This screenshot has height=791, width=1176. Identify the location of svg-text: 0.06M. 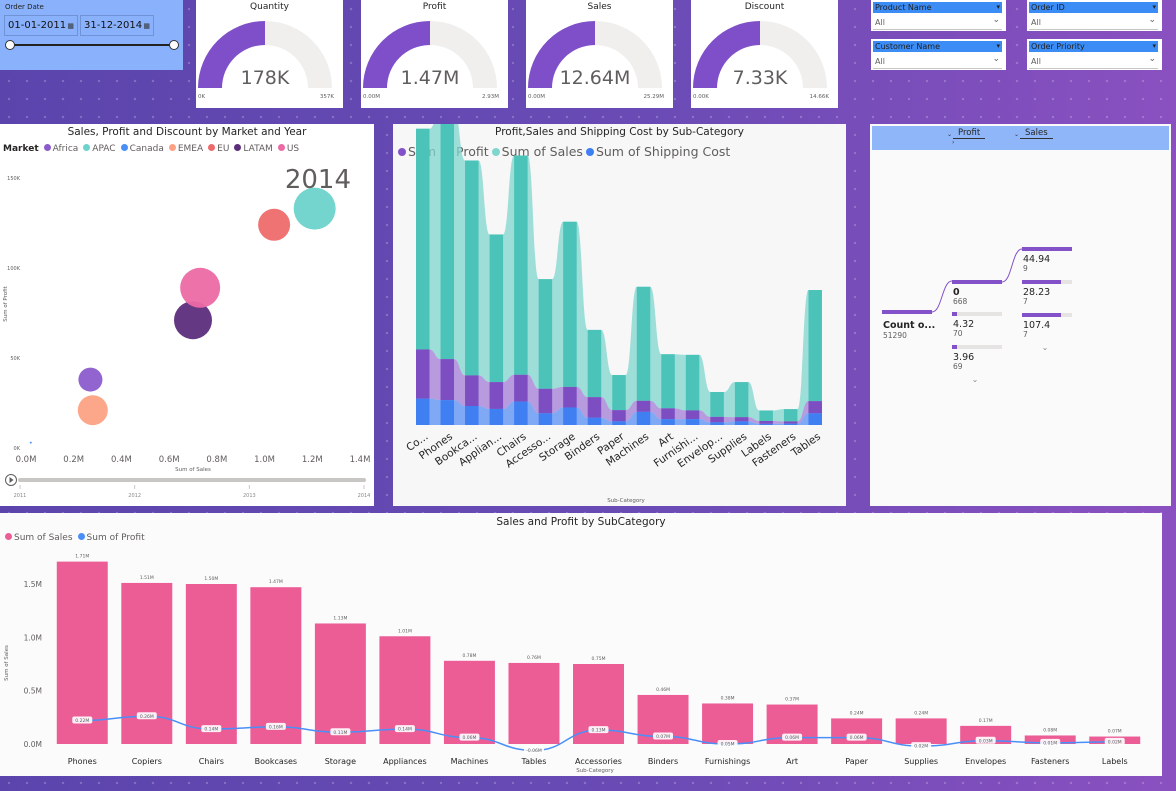
(792, 738).